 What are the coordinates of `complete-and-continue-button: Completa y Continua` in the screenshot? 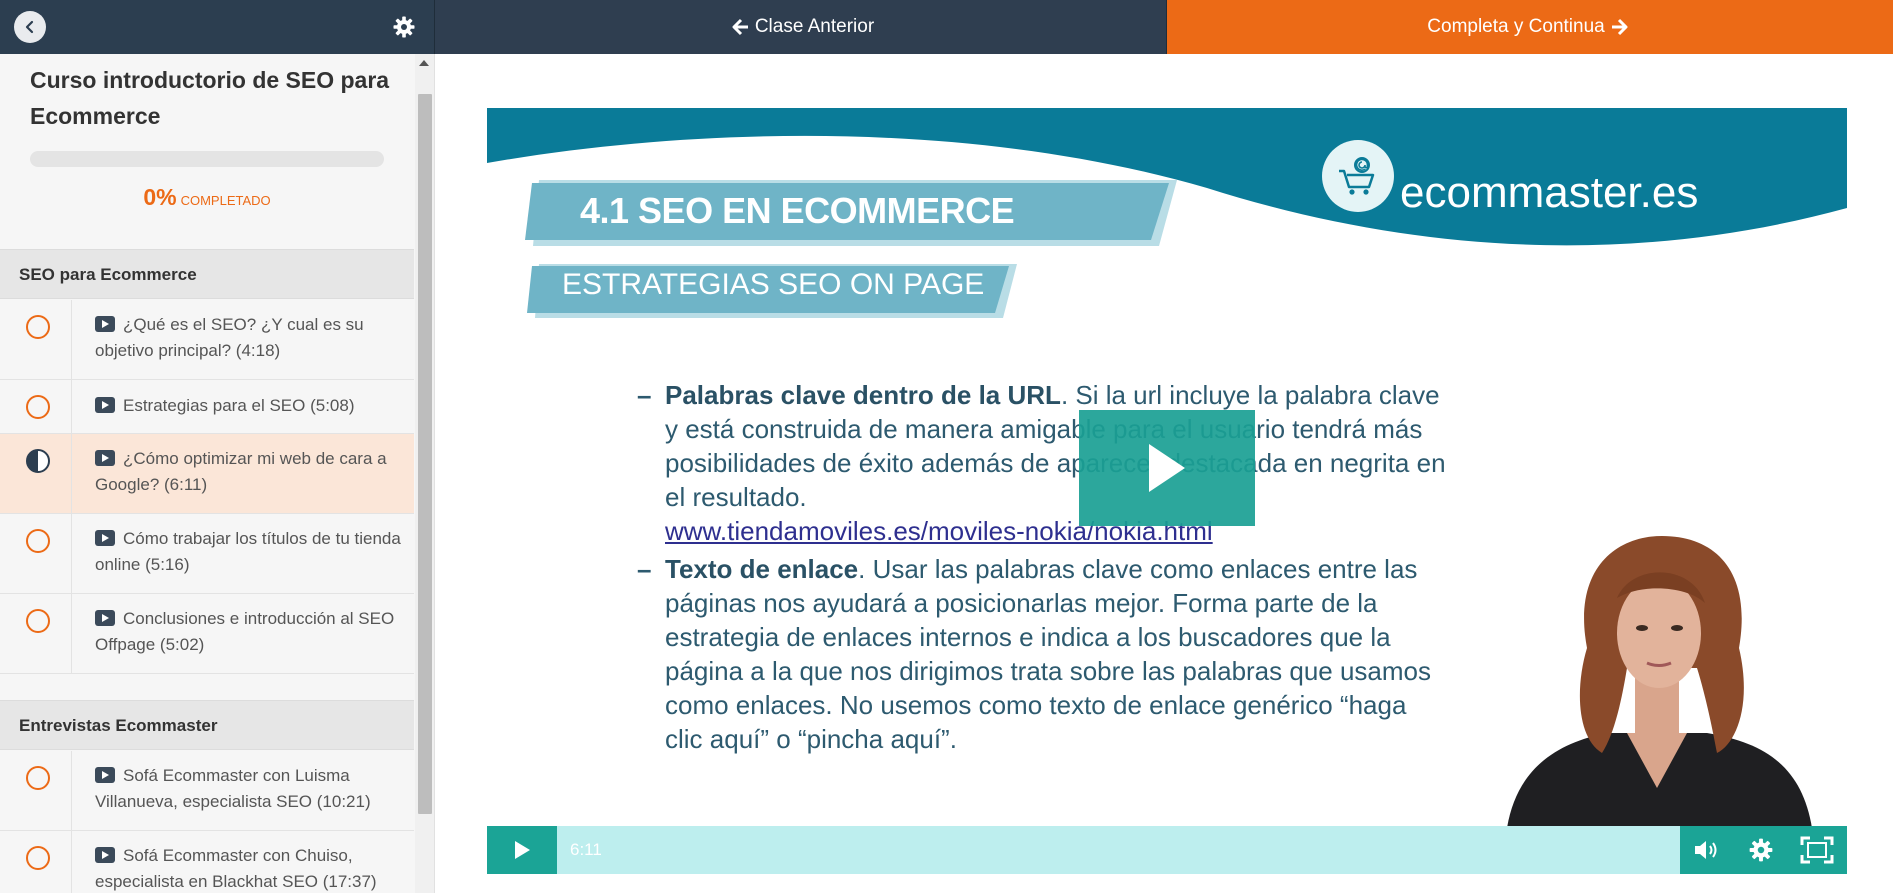 It's located at (1530, 27).